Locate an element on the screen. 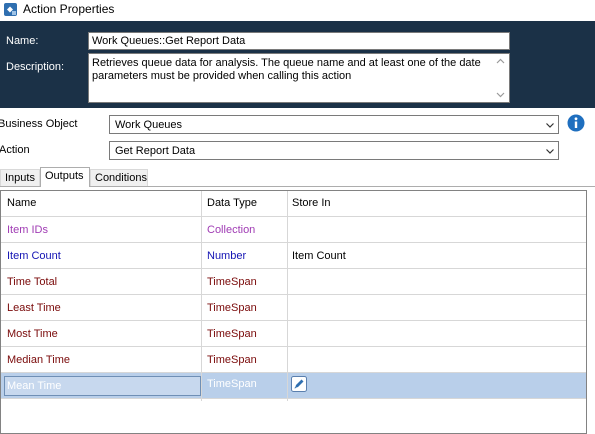 This screenshot has height=434, width=595. cell-name: Time Total is located at coordinates (32, 282).